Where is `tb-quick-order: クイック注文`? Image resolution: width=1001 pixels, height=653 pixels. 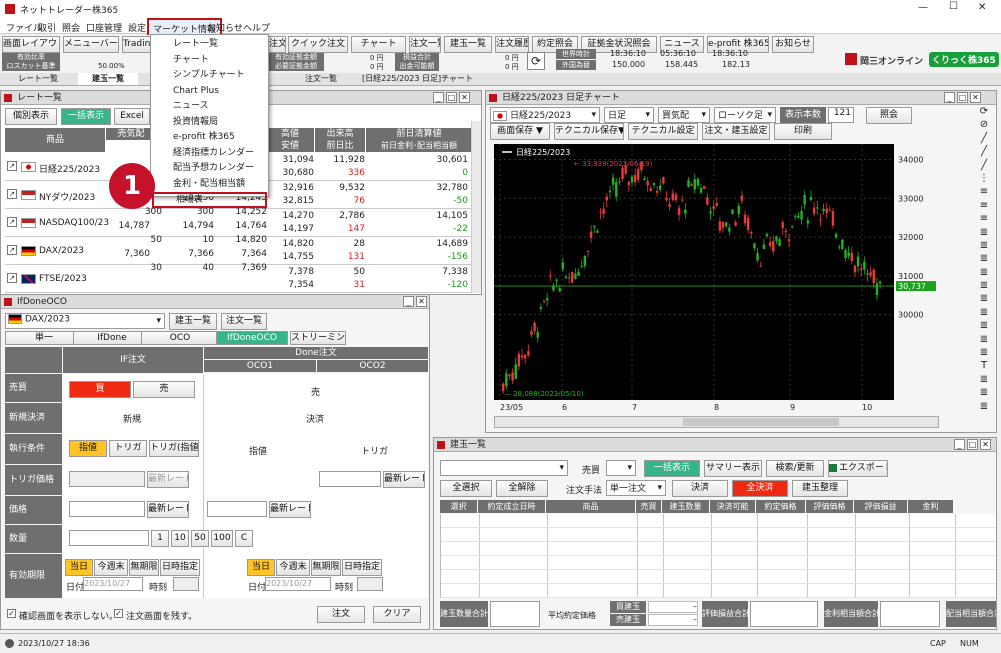 tb-quick-order: クイック注文 is located at coordinates (318, 44).